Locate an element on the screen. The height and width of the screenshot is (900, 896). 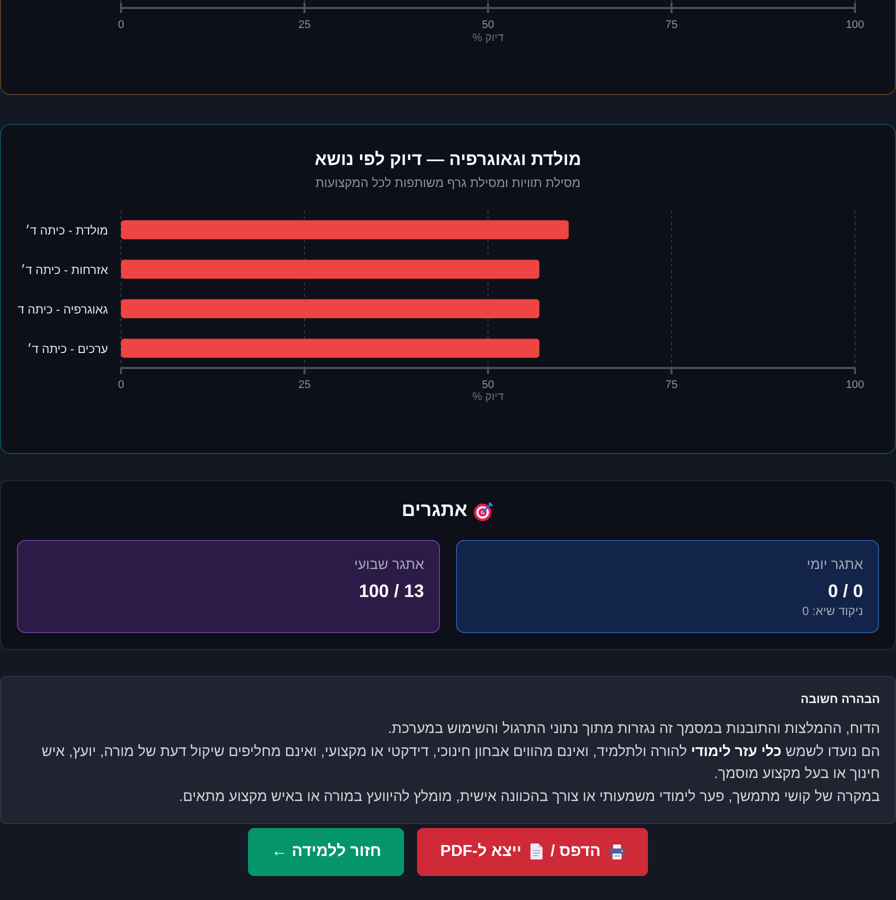
disclaimer-paragraph: במקרה של קושי מתמשך, פער לימודי משמעותי או צורך בהכוונה אישית, מומלץ להיוועץ במורה או באיש מקצוע מתאים. is located at coordinates (529, 798).